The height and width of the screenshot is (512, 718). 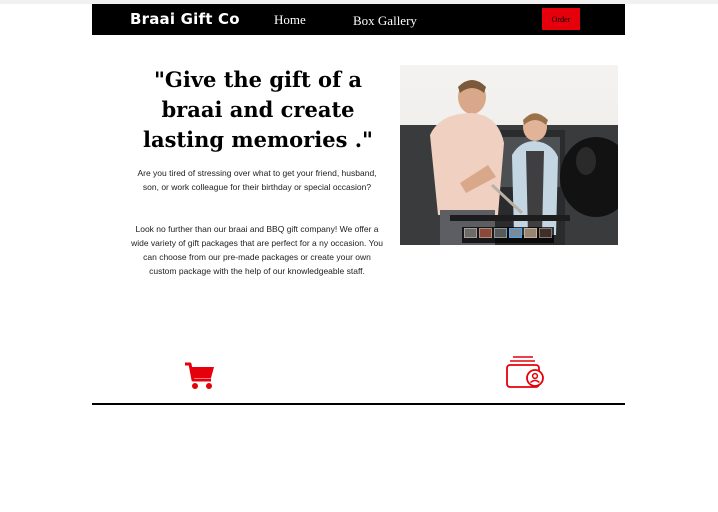 I want to click on gallery-thumbnails, so click(x=508, y=235).